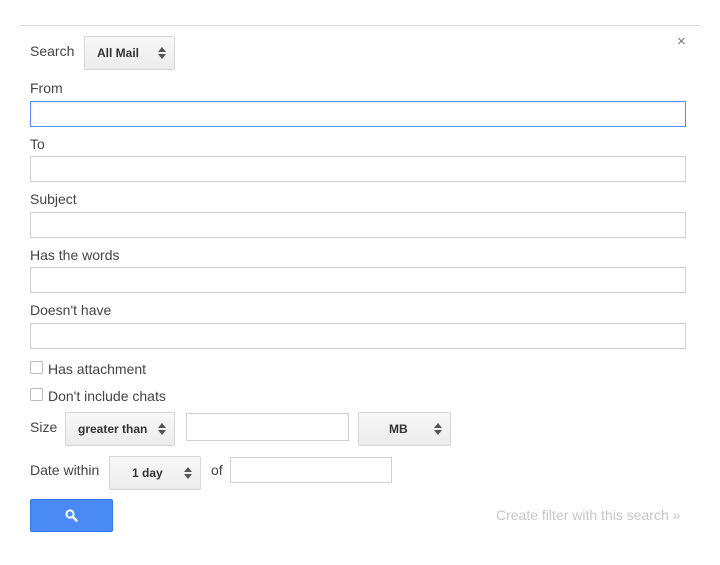 The width and height of the screenshot is (720, 565). I want to click on search-button, so click(71, 515).